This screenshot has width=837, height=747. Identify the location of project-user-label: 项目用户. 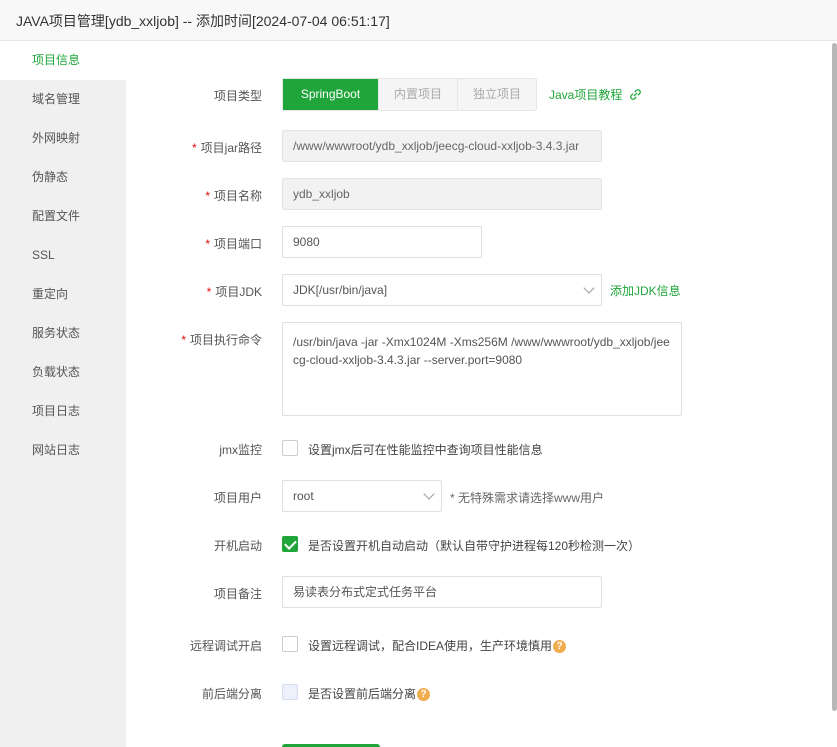
(237, 498).